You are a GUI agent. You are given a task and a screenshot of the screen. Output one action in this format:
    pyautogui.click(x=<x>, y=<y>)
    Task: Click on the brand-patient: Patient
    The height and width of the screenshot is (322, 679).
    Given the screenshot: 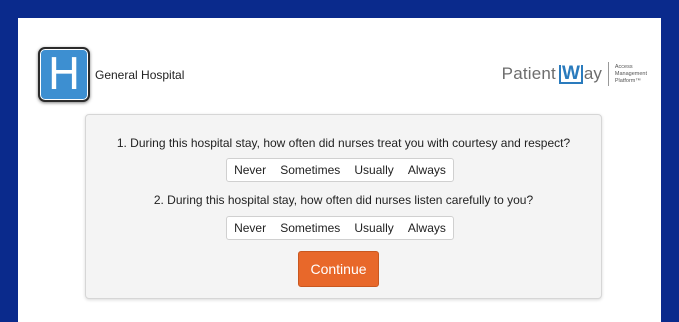 What is the action you would take?
    pyautogui.click(x=528, y=73)
    